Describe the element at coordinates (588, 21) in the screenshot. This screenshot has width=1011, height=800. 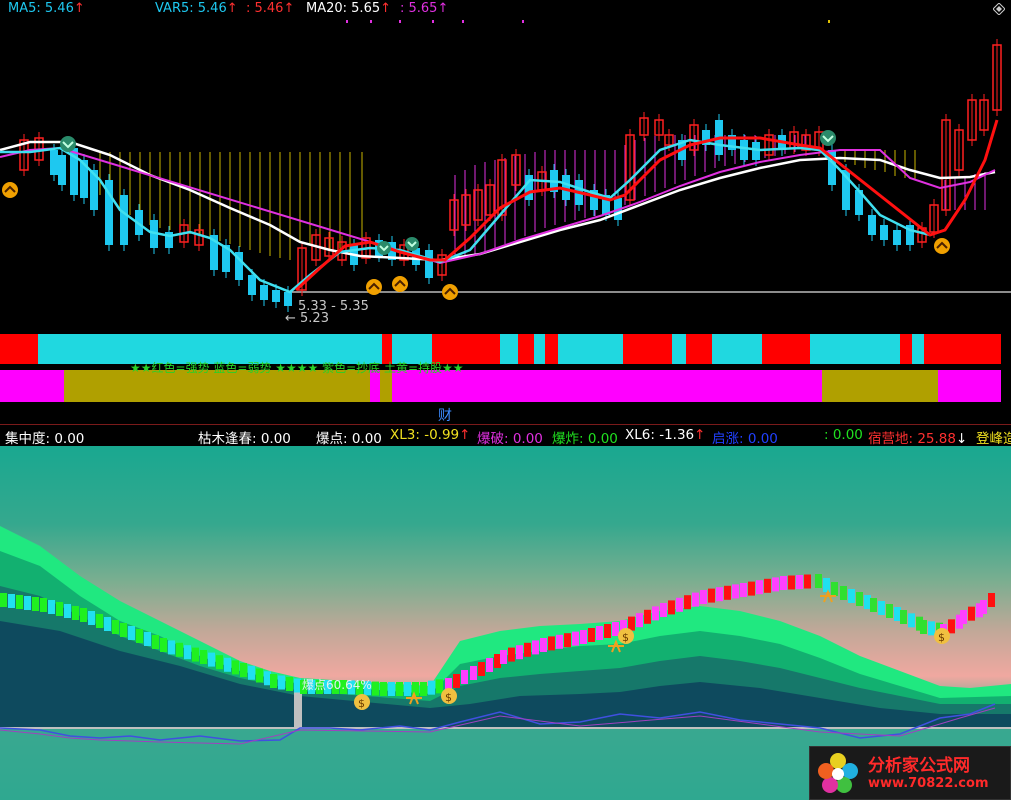
I see `top-dot-markers` at that location.